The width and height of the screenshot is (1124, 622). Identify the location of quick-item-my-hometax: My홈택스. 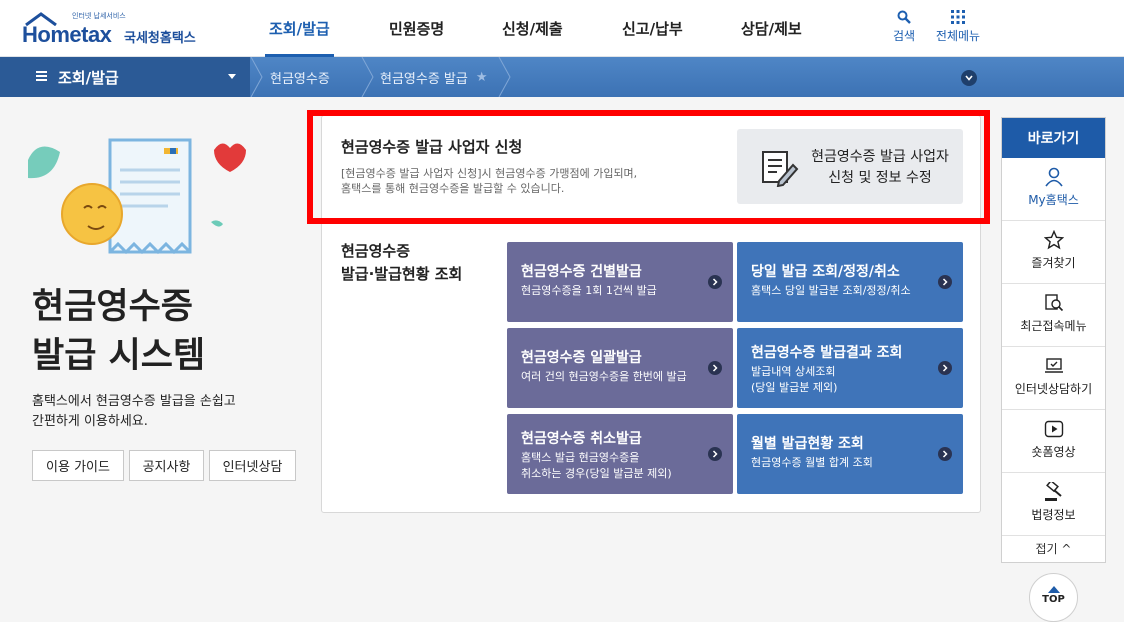
(1053, 189).